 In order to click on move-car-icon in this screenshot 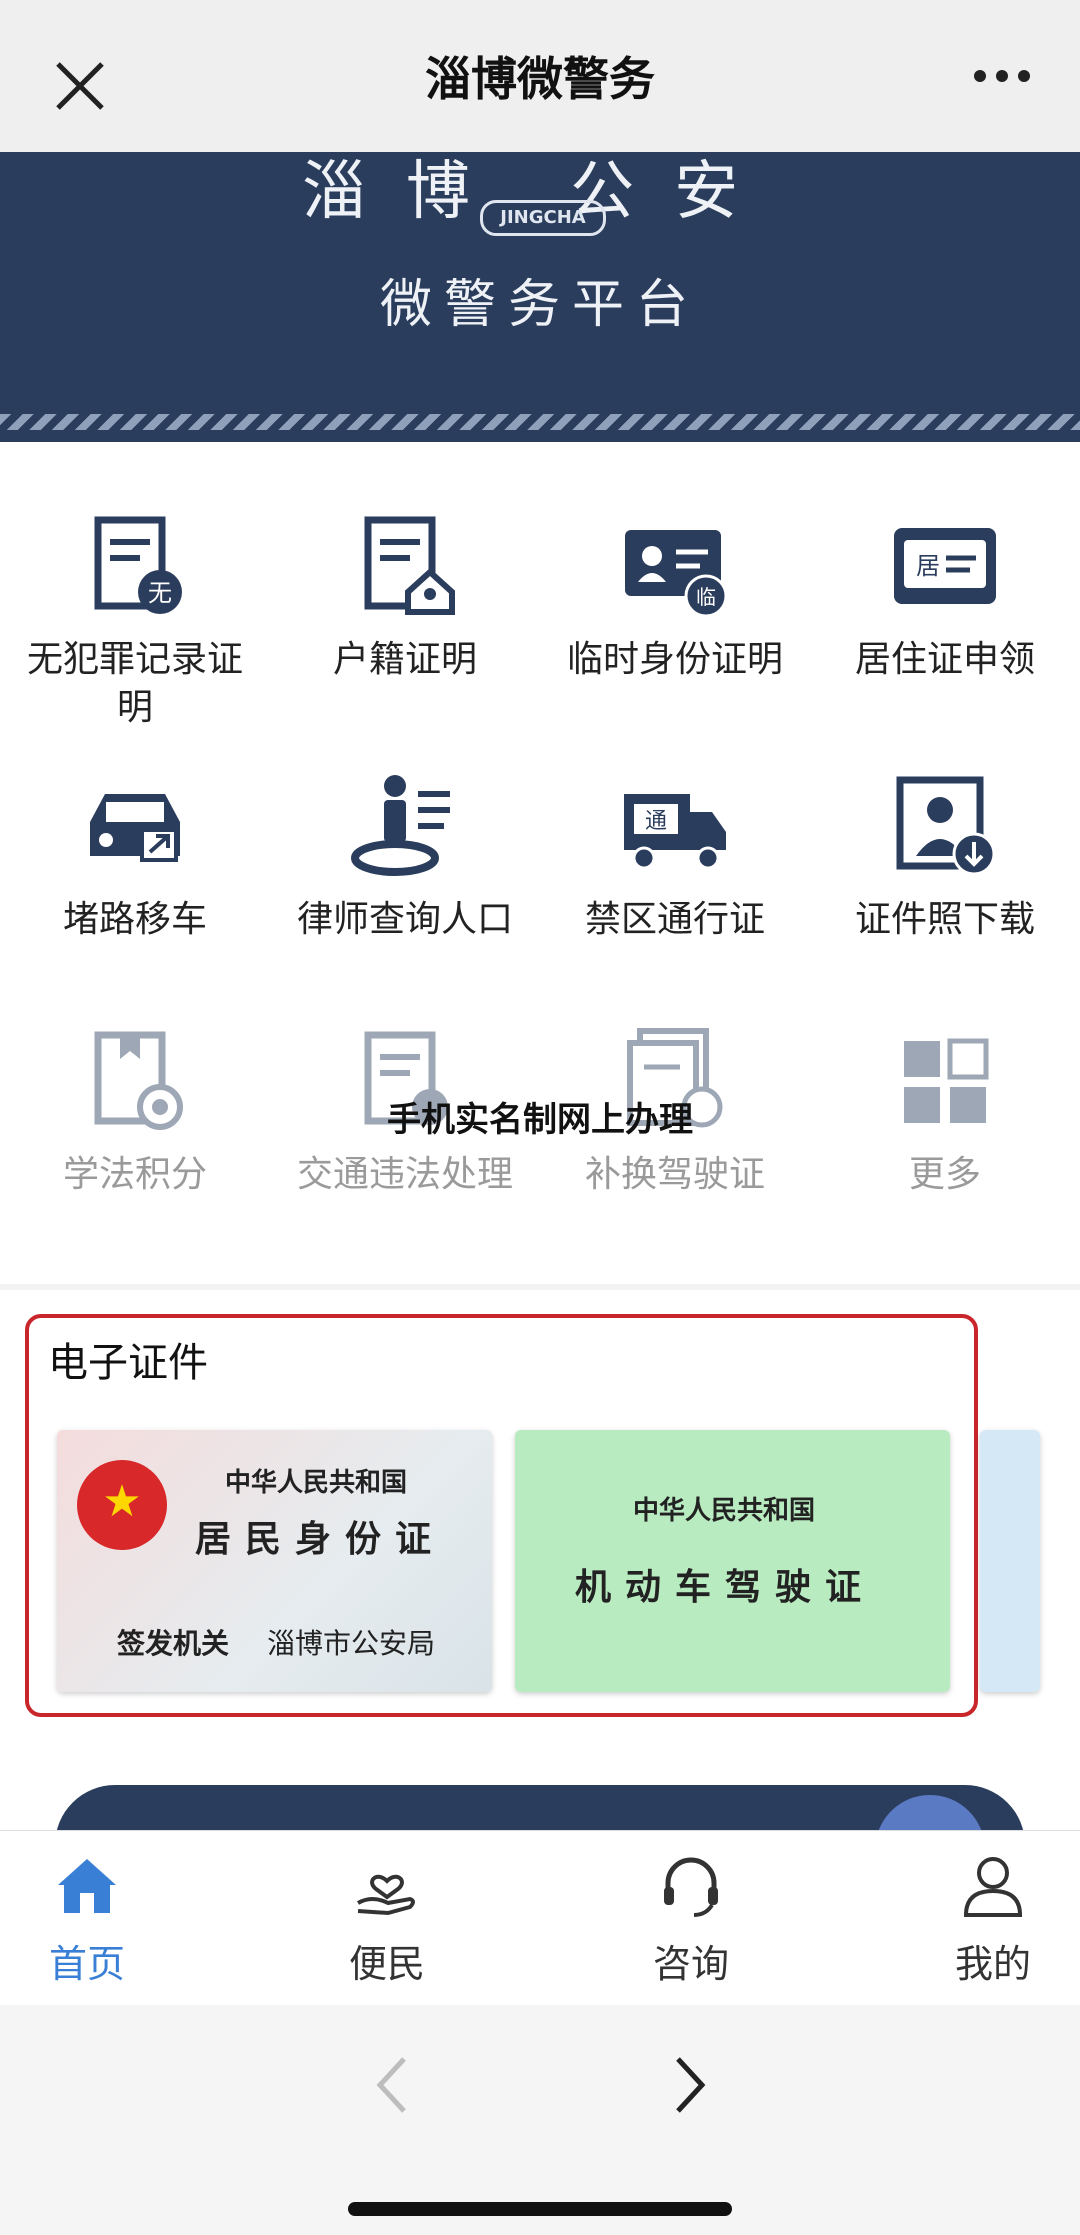, I will do `click(135, 828)`.